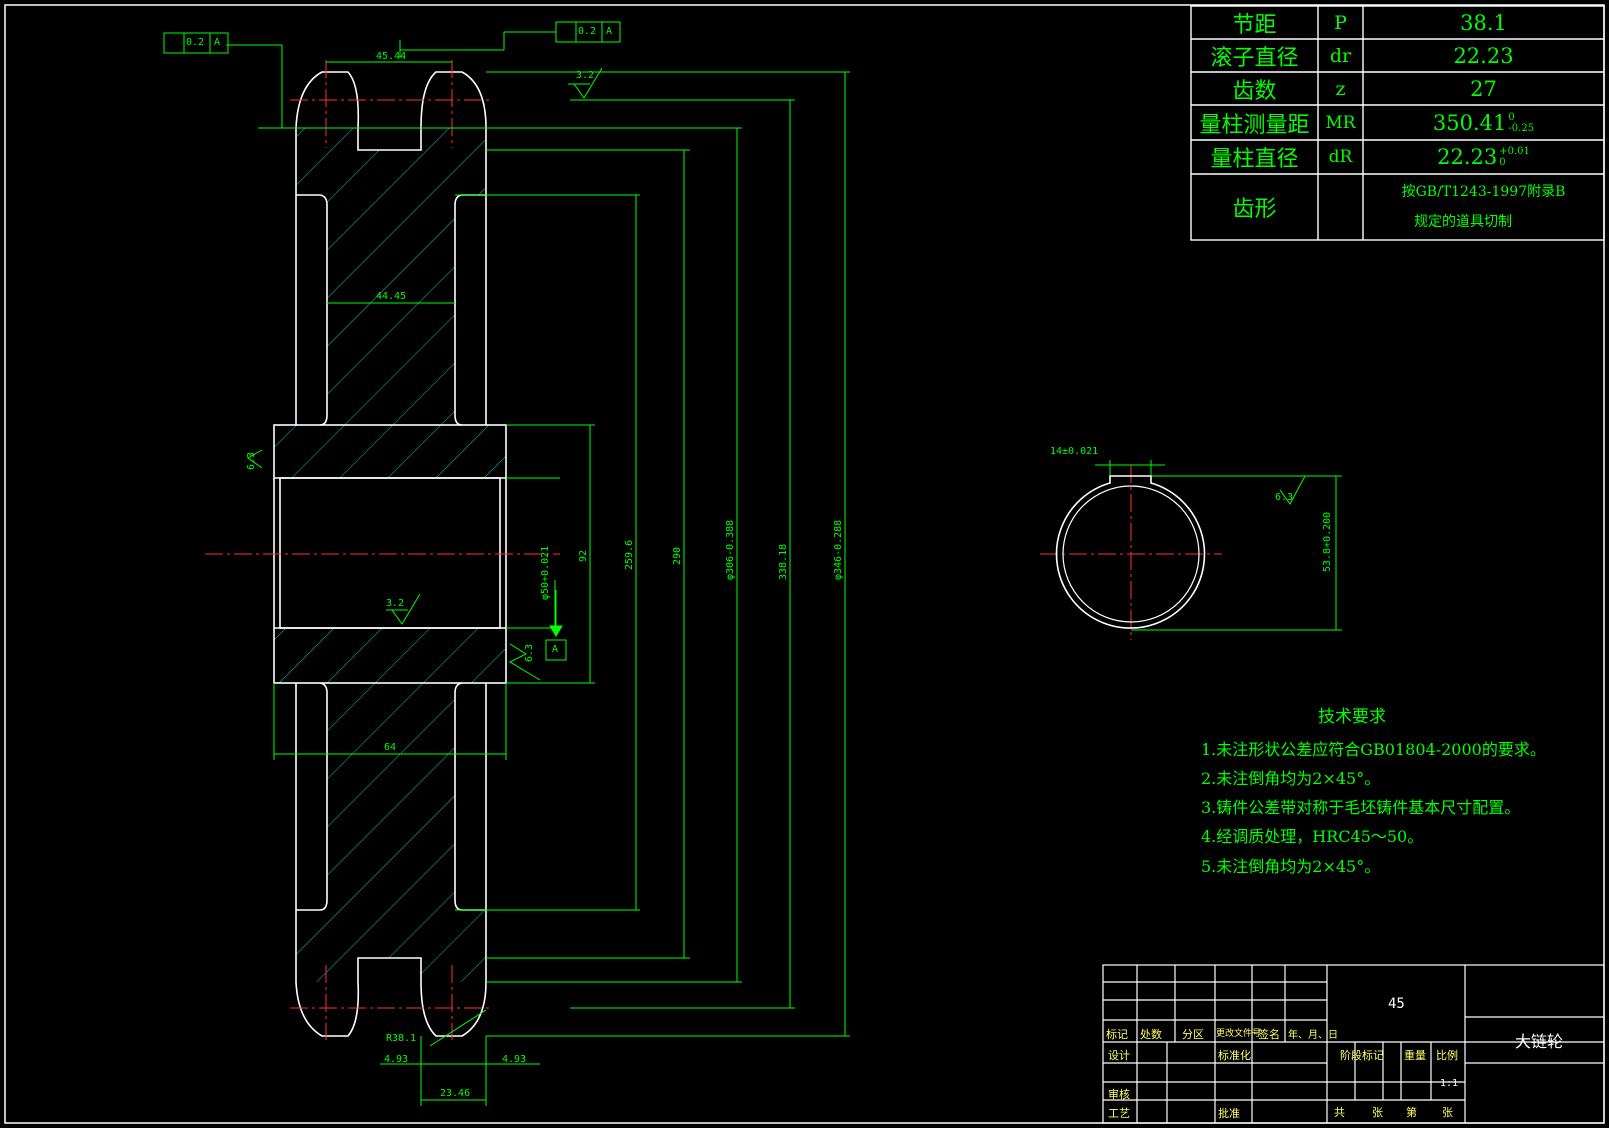 Image resolution: width=1609 pixels, height=1128 pixels. Describe the element at coordinates (390, 747) in the screenshot. I see `dim-hub-total: 64` at that location.